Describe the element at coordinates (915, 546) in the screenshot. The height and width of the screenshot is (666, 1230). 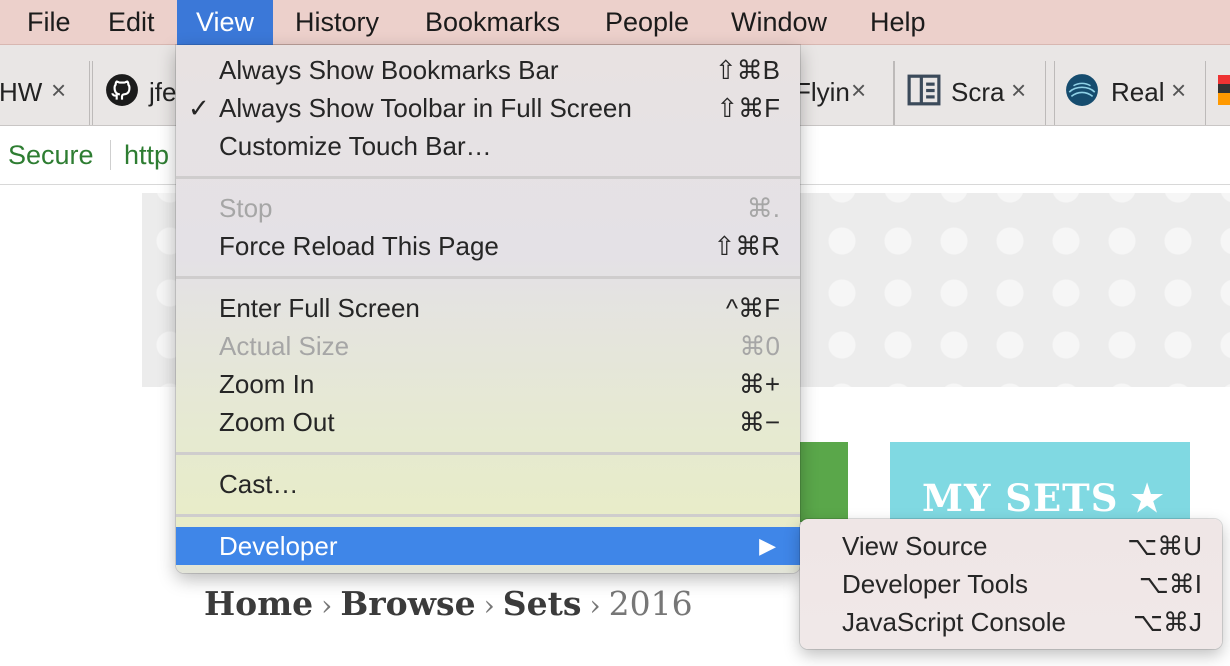
I see `menu-item-label: View Source` at that location.